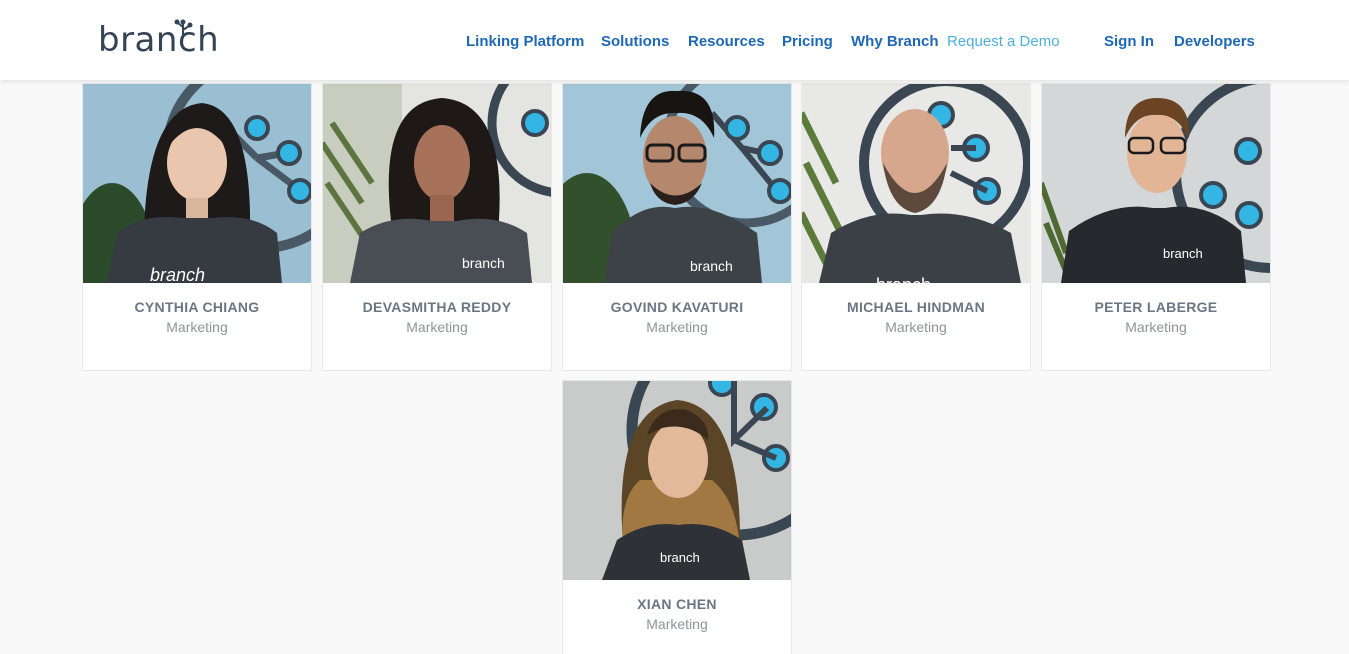  What do you see at coordinates (1129, 41) in the screenshot?
I see `nav-sign-in: Sign In` at bounding box center [1129, 41].